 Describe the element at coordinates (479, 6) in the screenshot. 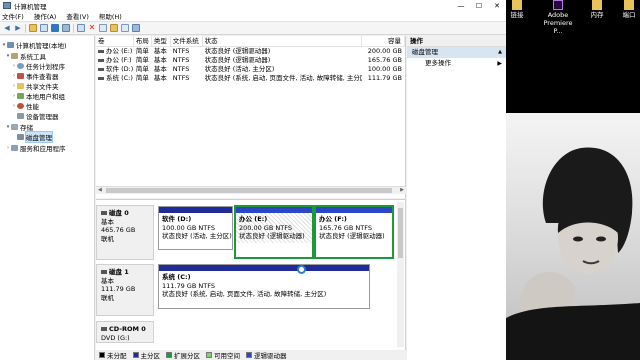

I see `maximize-button: ☐` at that location.